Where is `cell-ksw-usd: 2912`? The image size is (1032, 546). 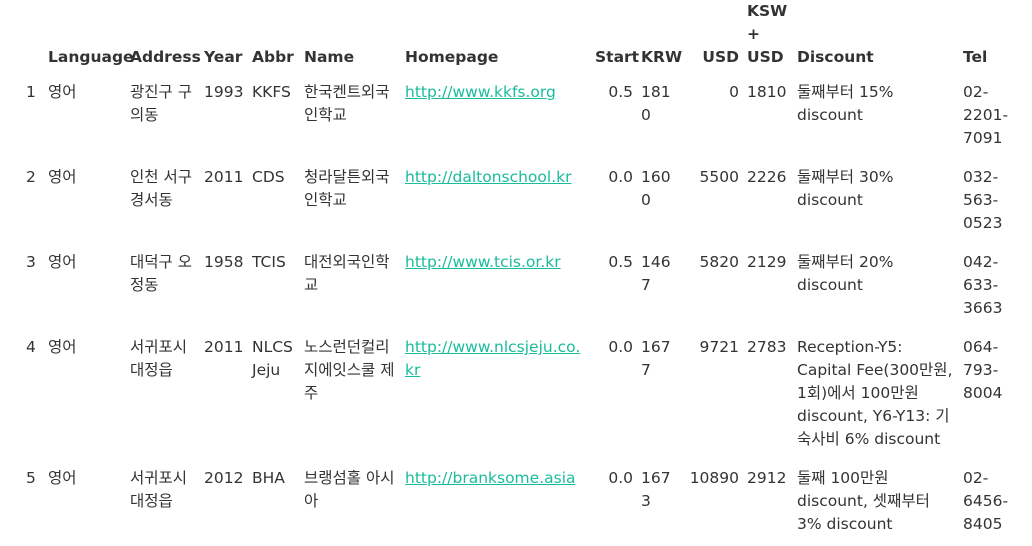 cell-ksw-usd: 2912 is located at coordinates (767, 478).